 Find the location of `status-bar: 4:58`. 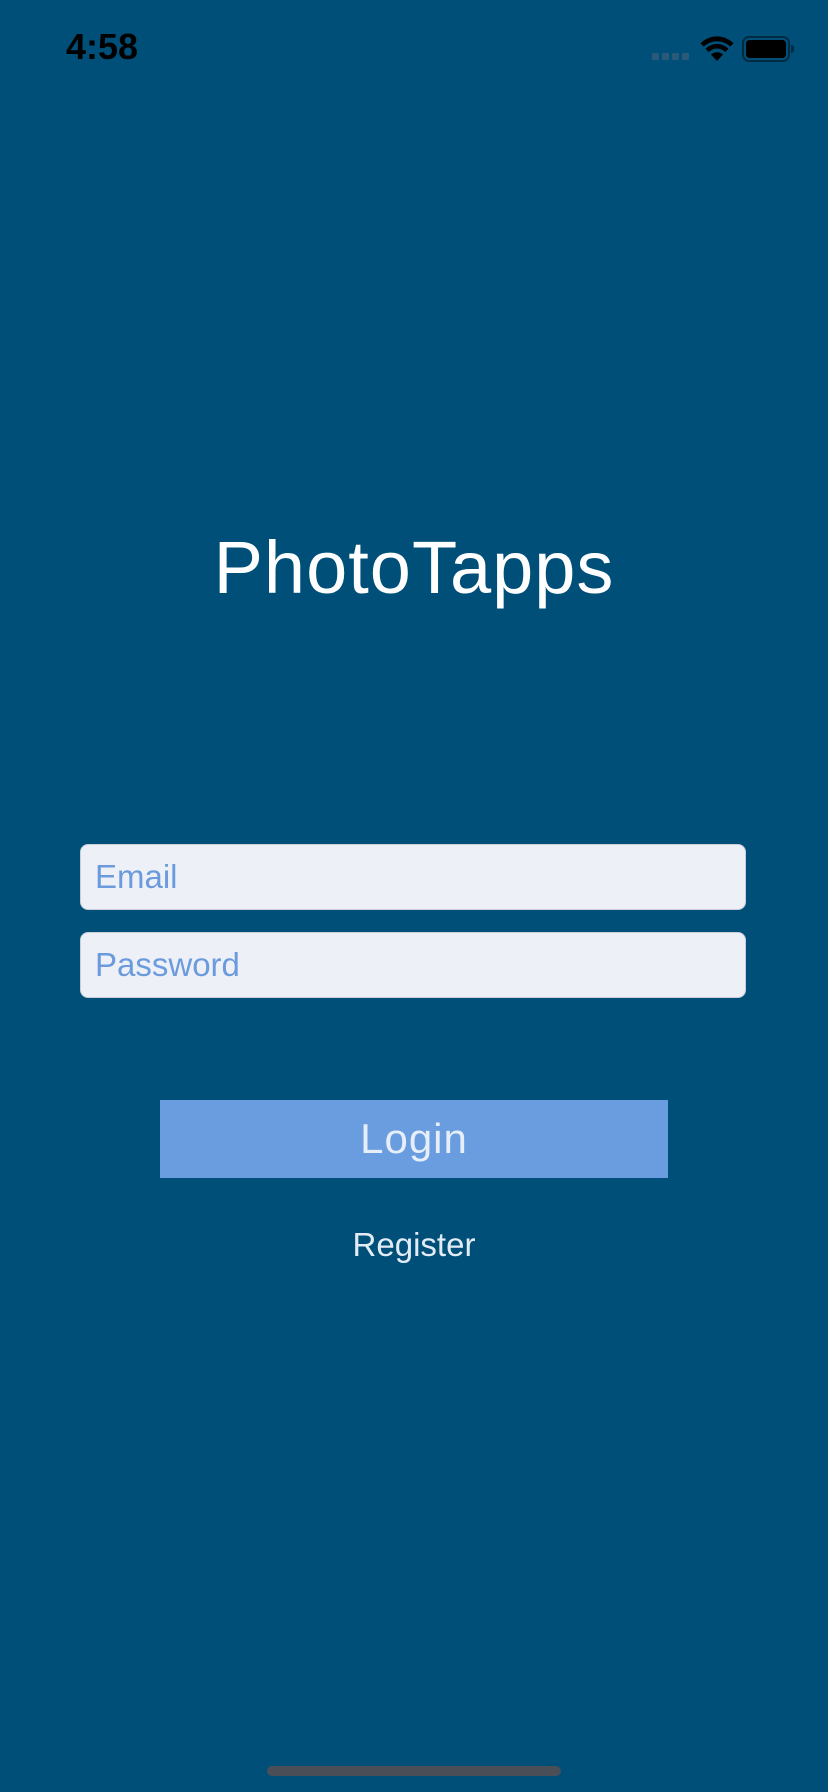

status-bar: 4:58 is located at coordinates (414, 50).